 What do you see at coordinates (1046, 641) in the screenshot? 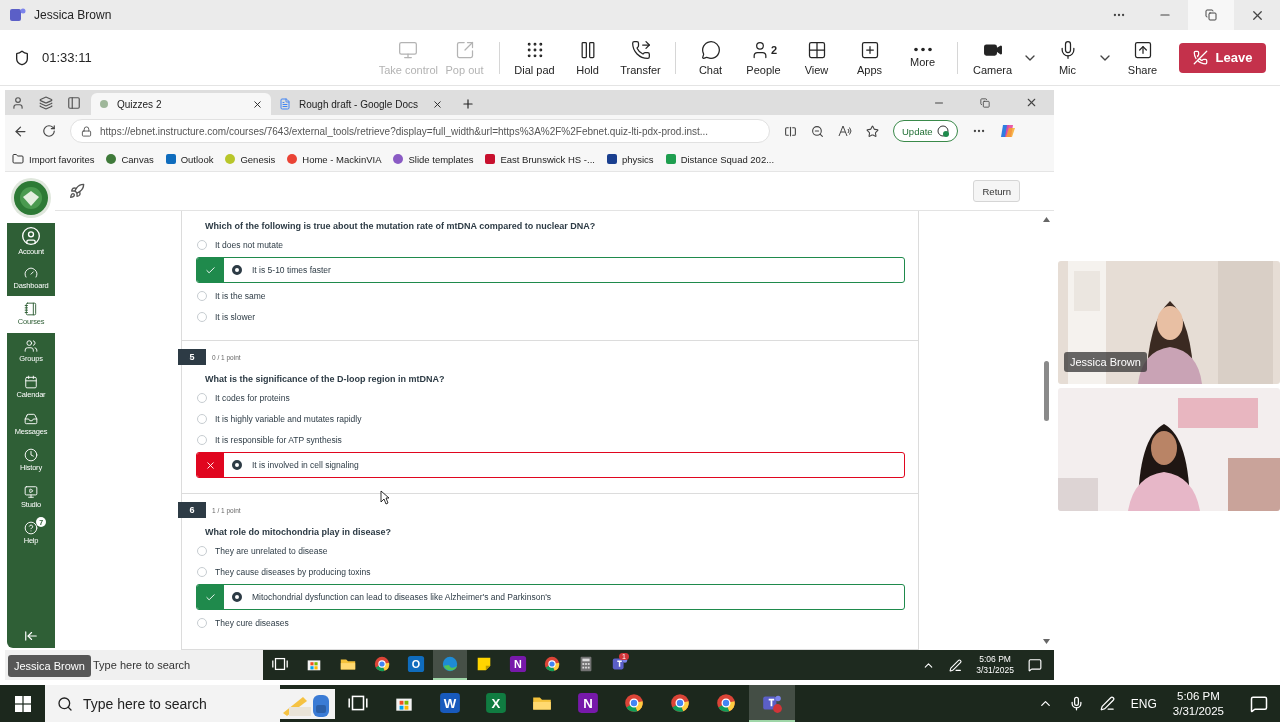
I see `scroll-down-icon` at bounding box center [1046, 641].